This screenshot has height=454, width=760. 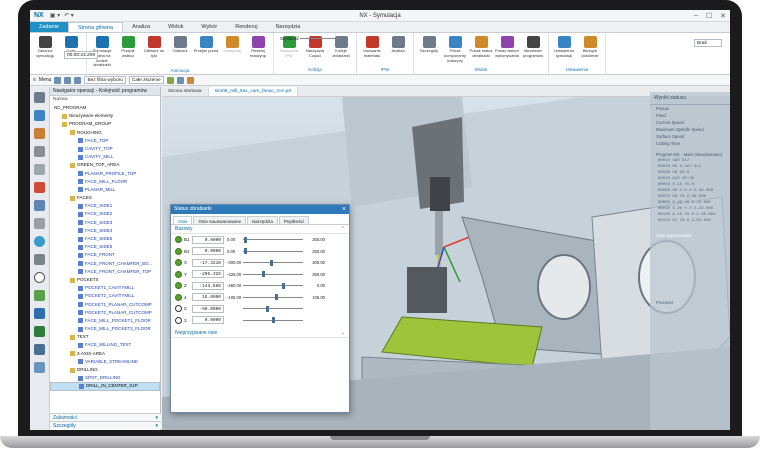 What do you see at coordinates (105, 239) in the screenshot?
I see `operation-item: FACE_SIDE5` at bounding box center [105, 239].